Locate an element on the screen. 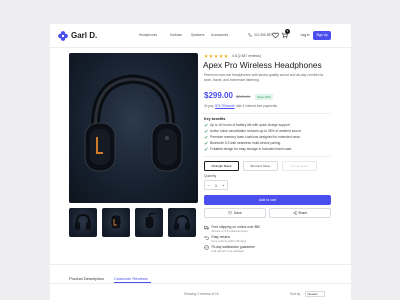 This screenshot has height=300, width=400. discount-badge: Save 15% is located at coordinates (264, 96).